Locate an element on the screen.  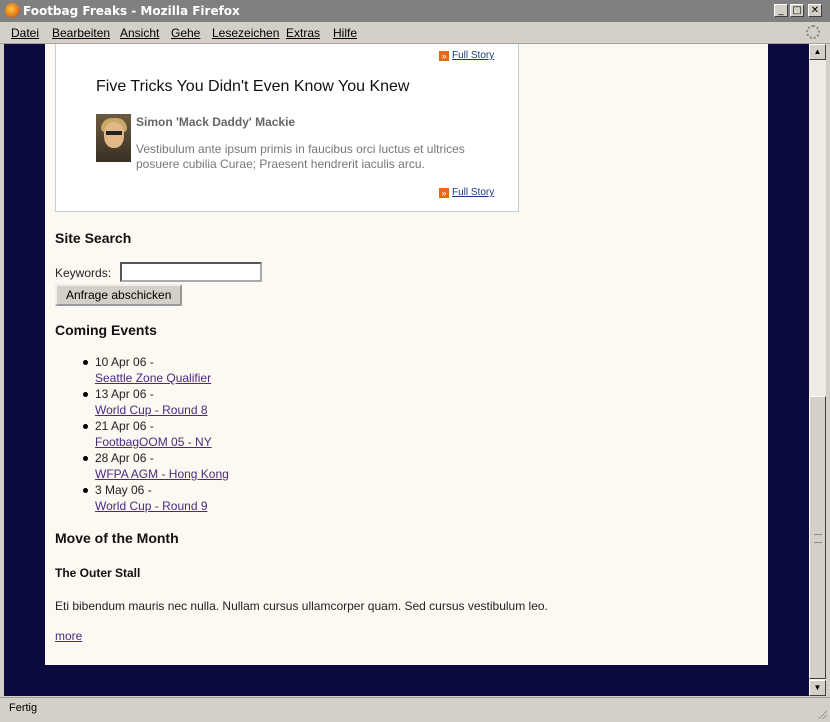
event-date: 10 Apr 06 - is located at coordinates (124, 362).